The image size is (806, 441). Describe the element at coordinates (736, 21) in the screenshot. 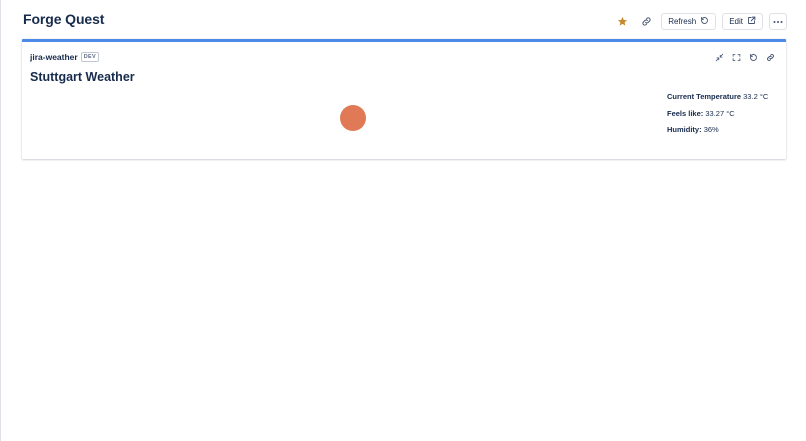

I see `edit-button-label: Edit` at that location.